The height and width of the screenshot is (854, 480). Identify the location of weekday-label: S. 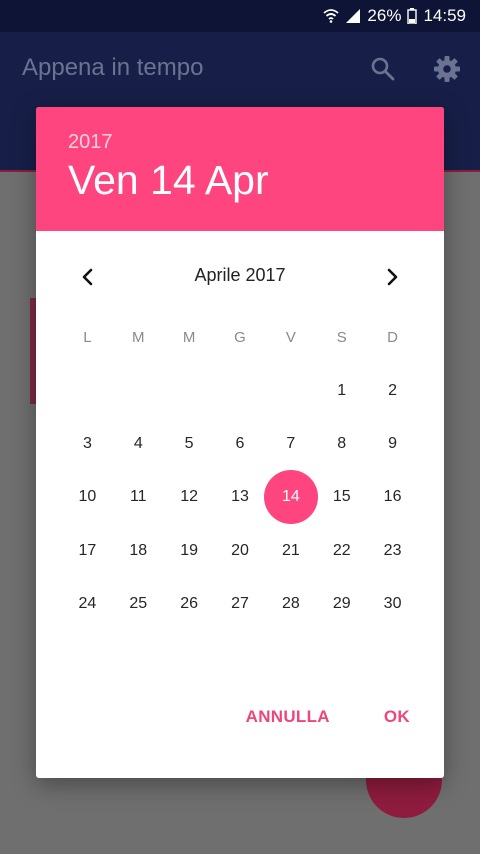
(341, 337).